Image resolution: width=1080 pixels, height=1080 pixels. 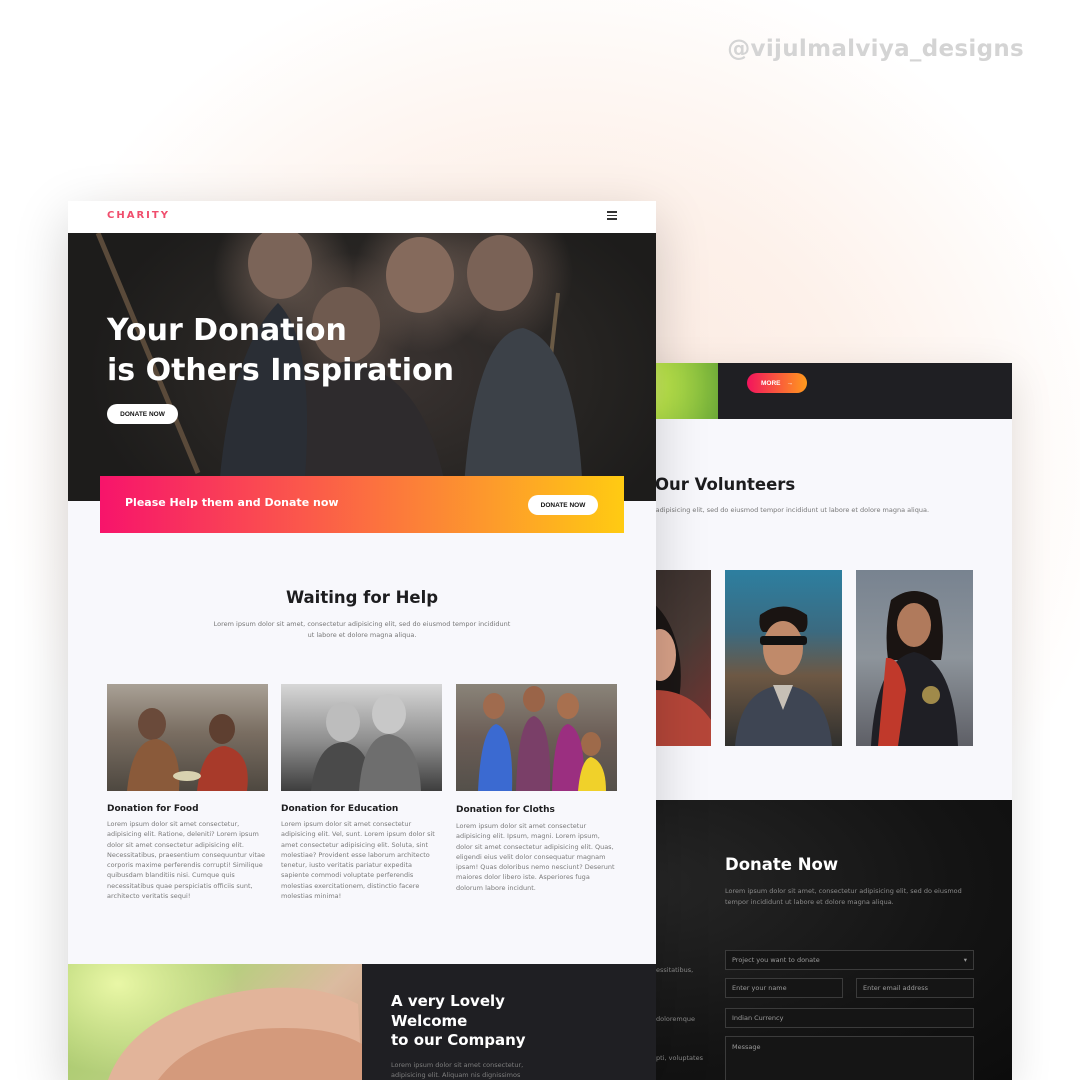 I want to click on watermark: @vijulmalviya_designs, so click(x=875, y=49).